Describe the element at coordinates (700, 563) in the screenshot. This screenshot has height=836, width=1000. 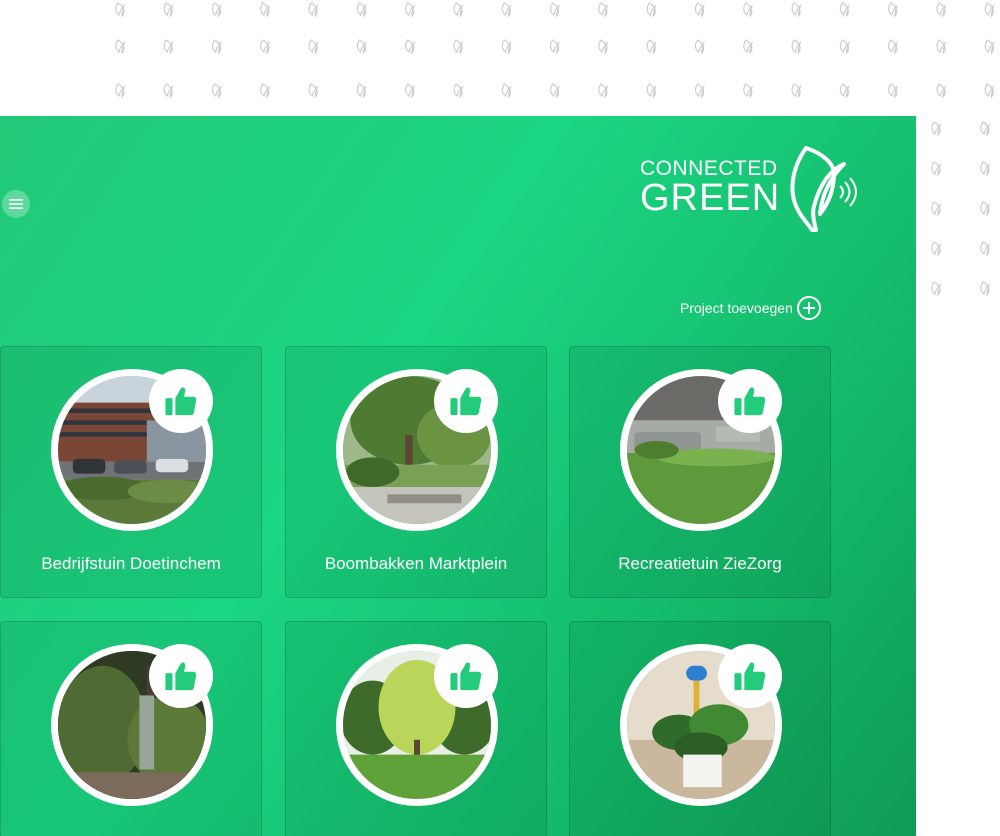
I see `project-title: Recreatietuin ZieZorg` at that location.